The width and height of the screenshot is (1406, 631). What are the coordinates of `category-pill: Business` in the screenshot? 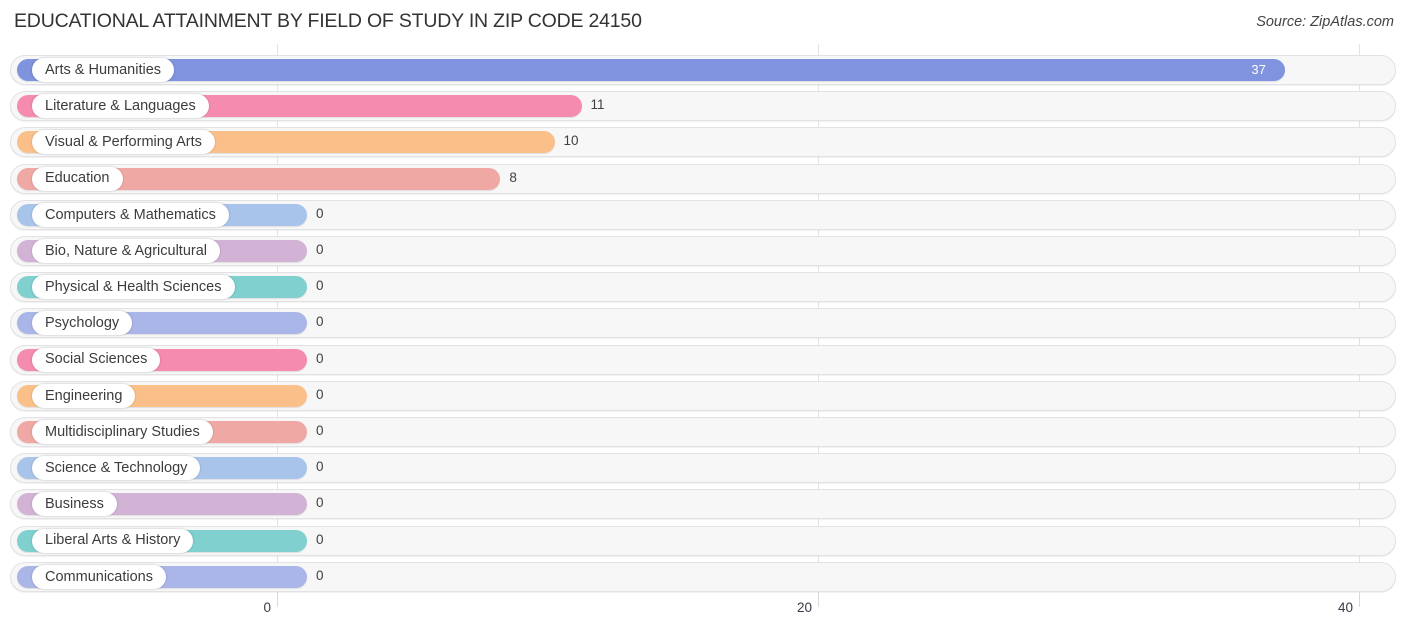 It's located at (74, 504).